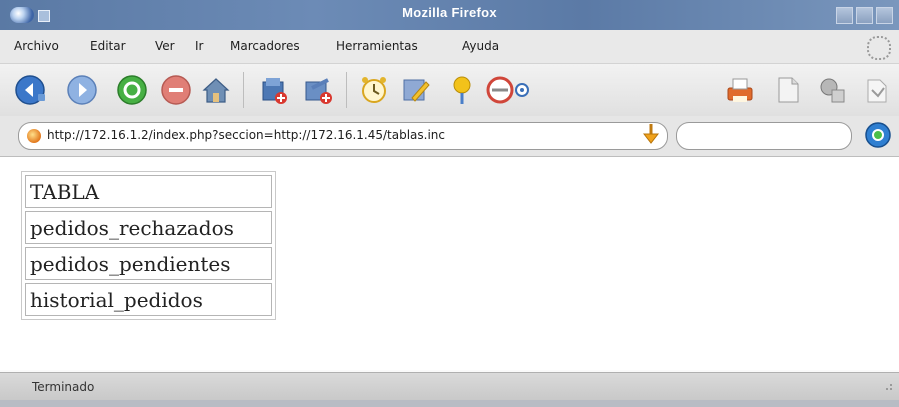  I want to click on new-document-icon, so click(788, 90).